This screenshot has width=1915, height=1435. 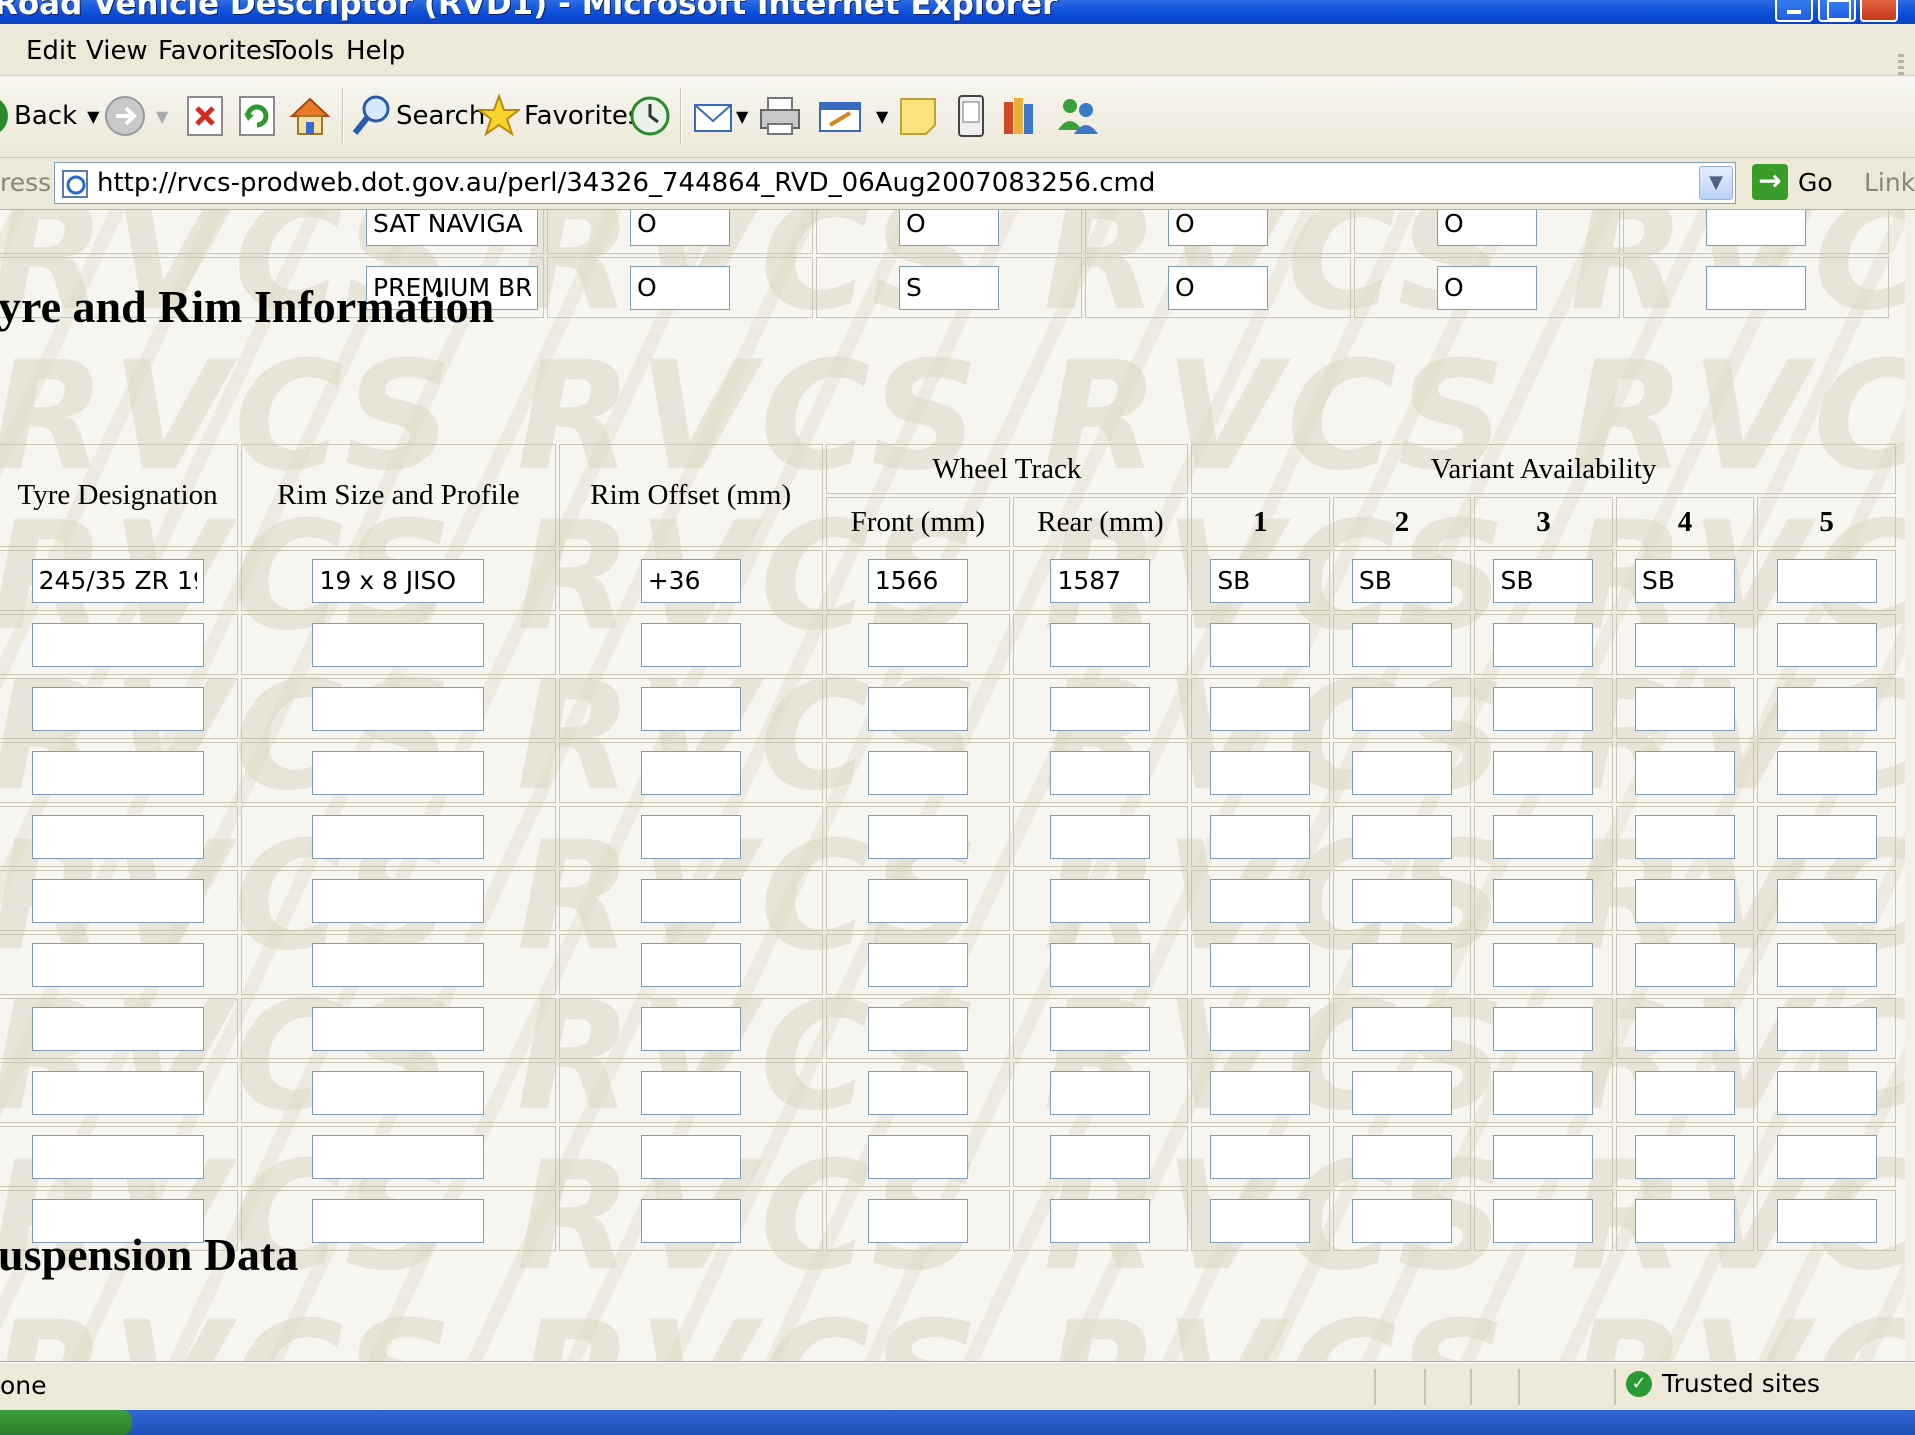 I want to click on security-zone: ✓ Trusted sites, so click(x=1723, y=1383).